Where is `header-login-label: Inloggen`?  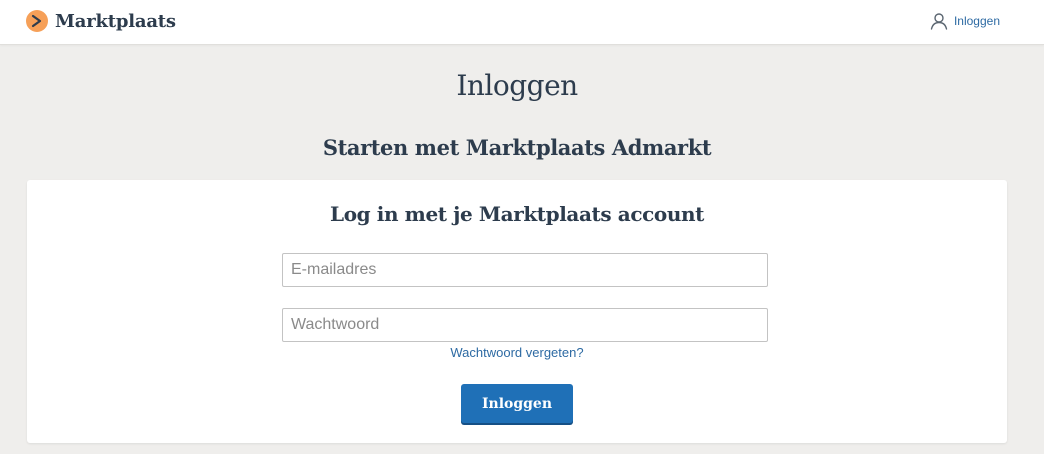 header-login-label: Inloggen is located at coordinates (976, 21).